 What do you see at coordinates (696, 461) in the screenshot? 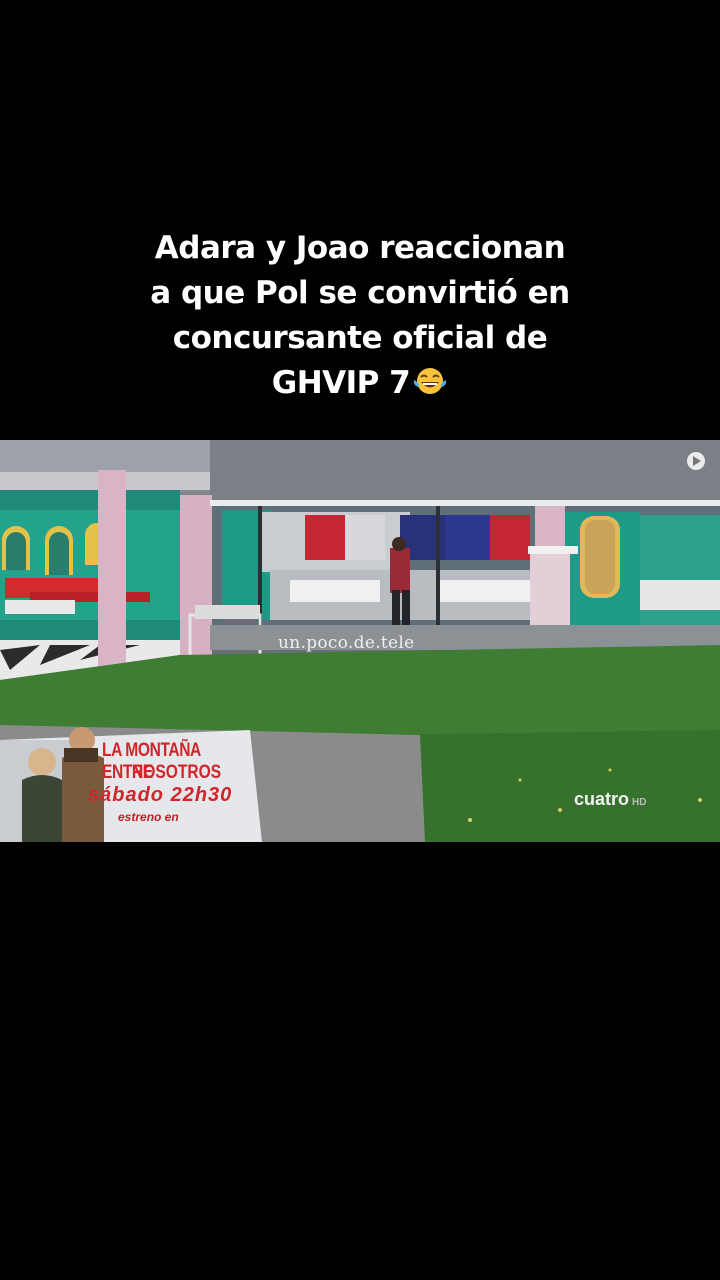
I see `play-icon` at bounding box center [696, 461].